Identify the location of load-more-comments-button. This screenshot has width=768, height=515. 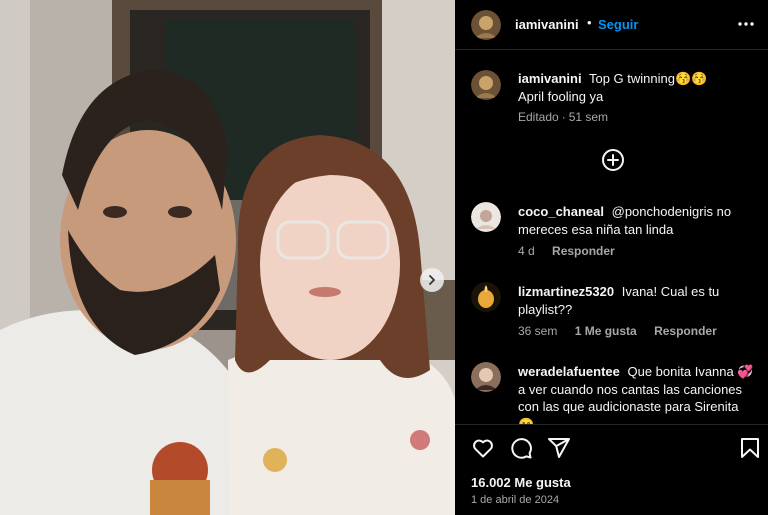
(613, 160).